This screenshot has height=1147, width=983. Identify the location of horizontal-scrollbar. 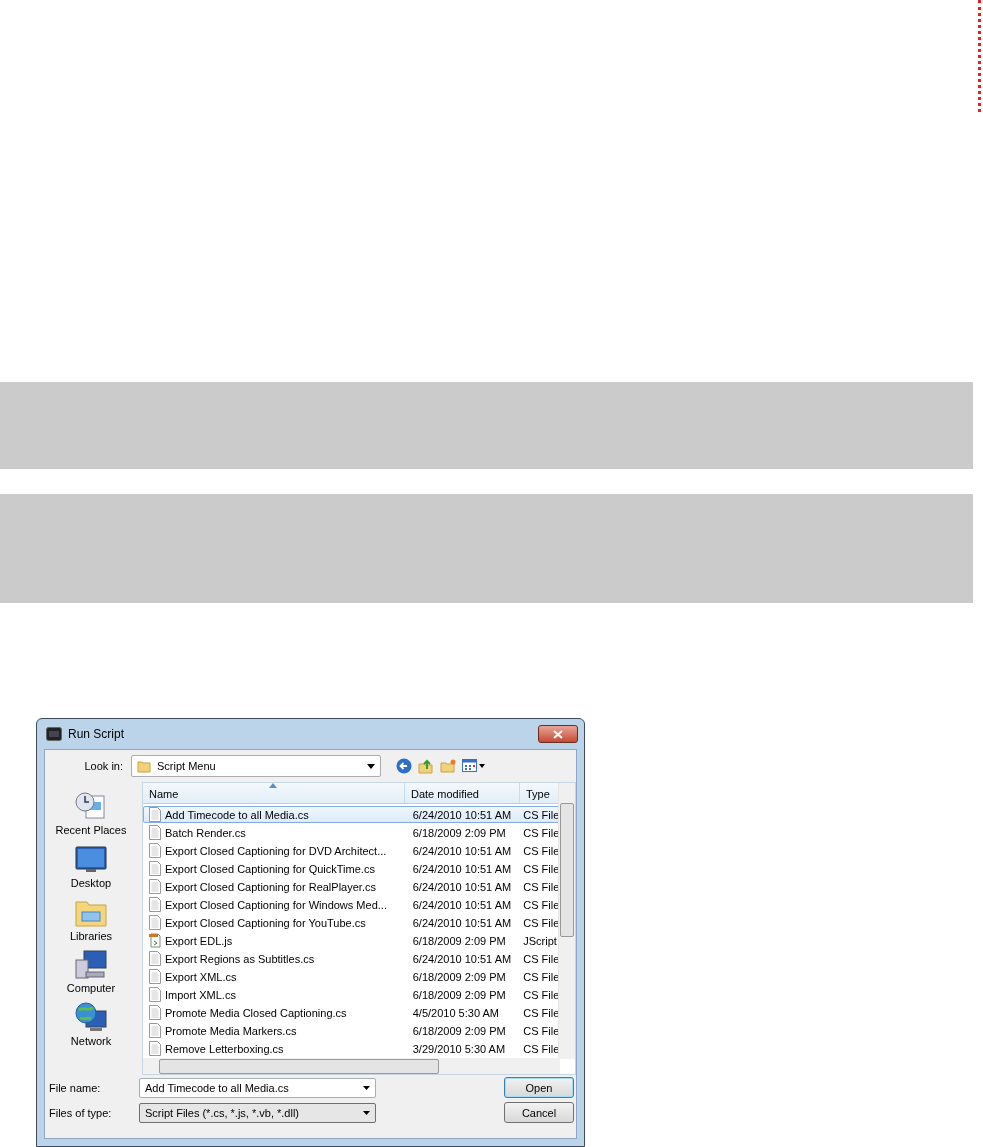
(351, 1066).